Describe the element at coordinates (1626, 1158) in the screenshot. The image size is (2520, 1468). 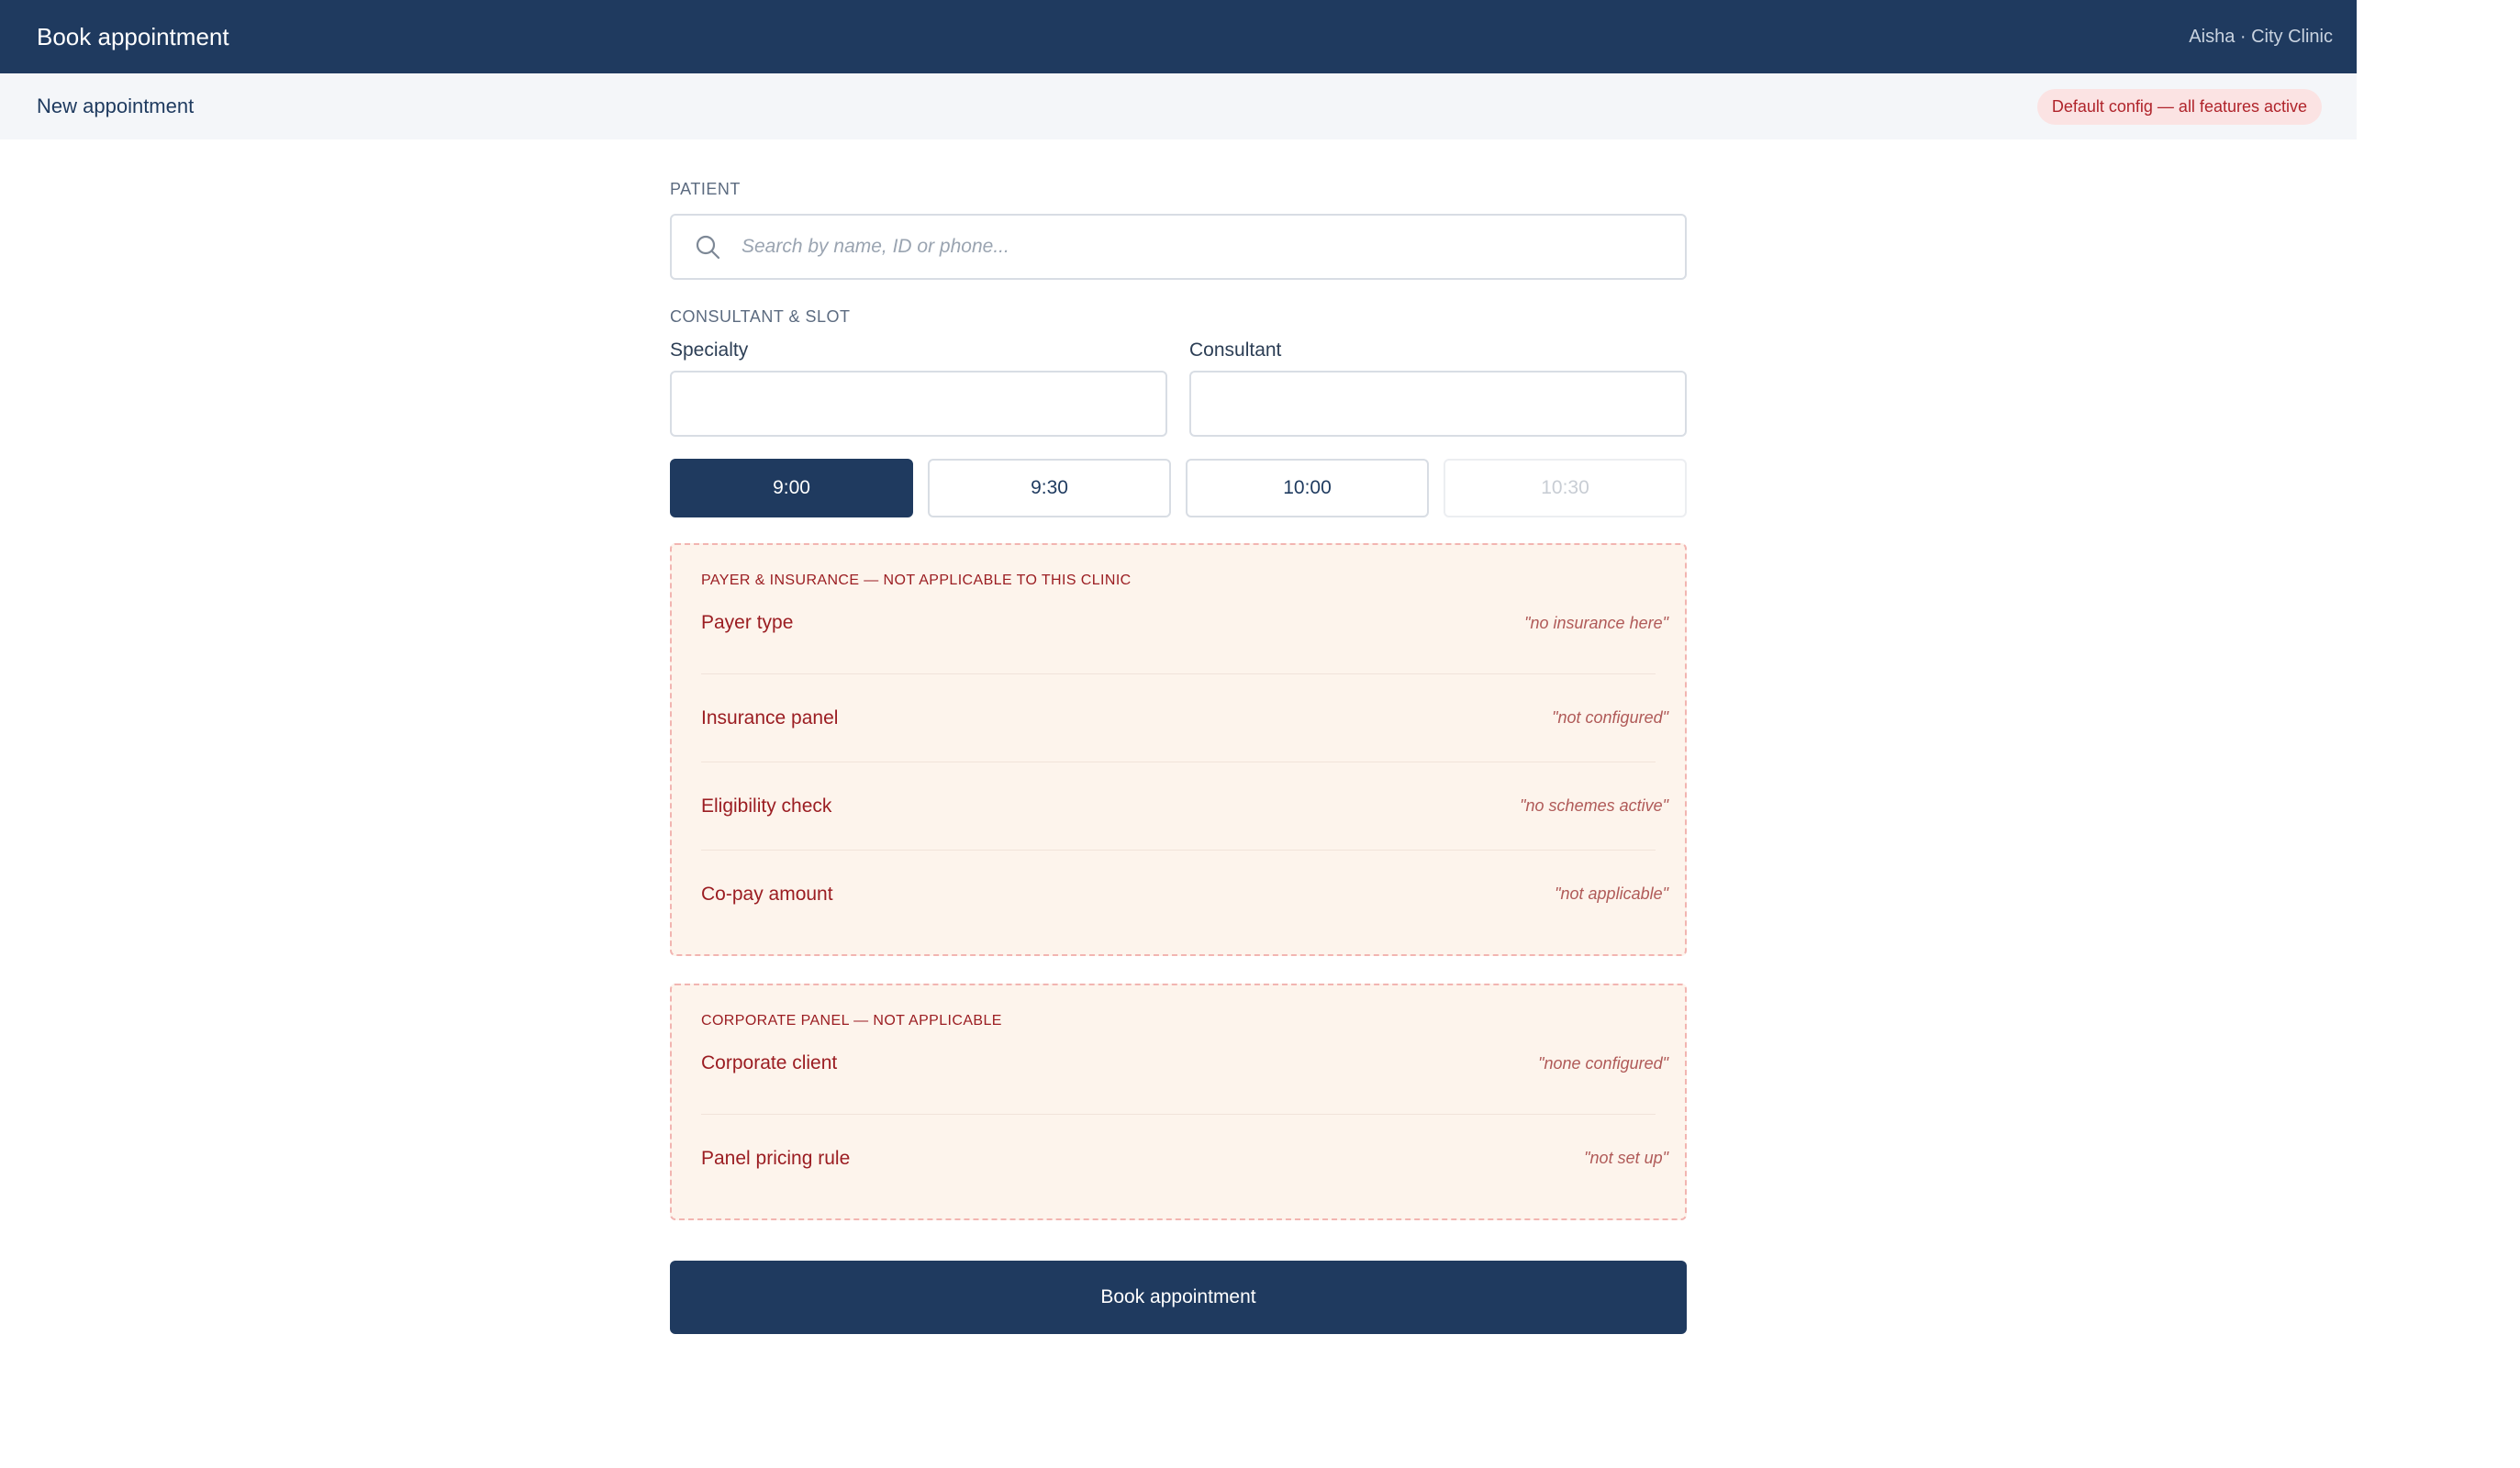
I see `panel-row-value: "not set up"` at that location.